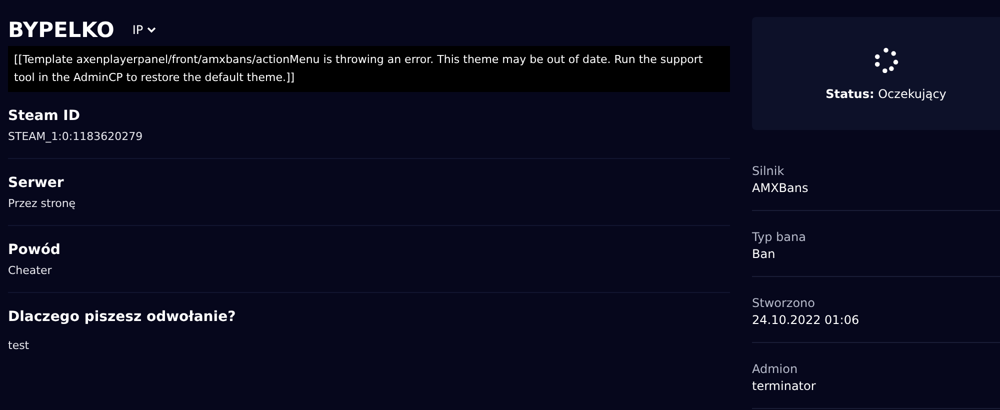  Describe the element at coordinates (781, 188) in the screenshot. I see `info-value: AMXBans` at that location.